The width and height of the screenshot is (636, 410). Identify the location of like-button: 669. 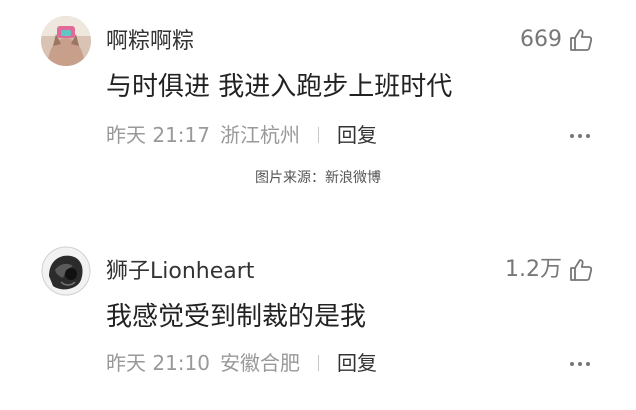
(557, 40).